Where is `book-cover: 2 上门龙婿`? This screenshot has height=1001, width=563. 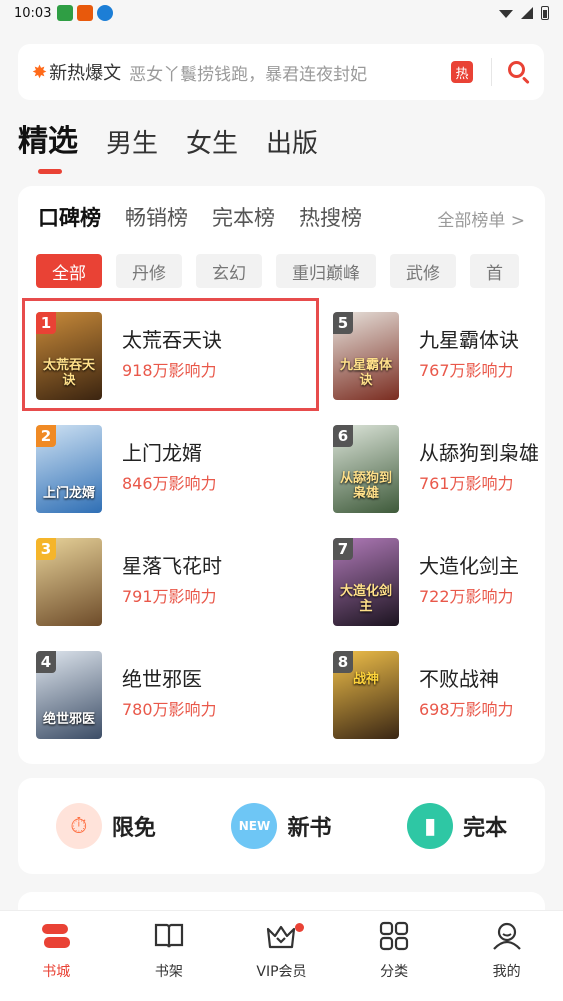 book-cover: 2 上门龙婿 is located at coordinates (69, 469).